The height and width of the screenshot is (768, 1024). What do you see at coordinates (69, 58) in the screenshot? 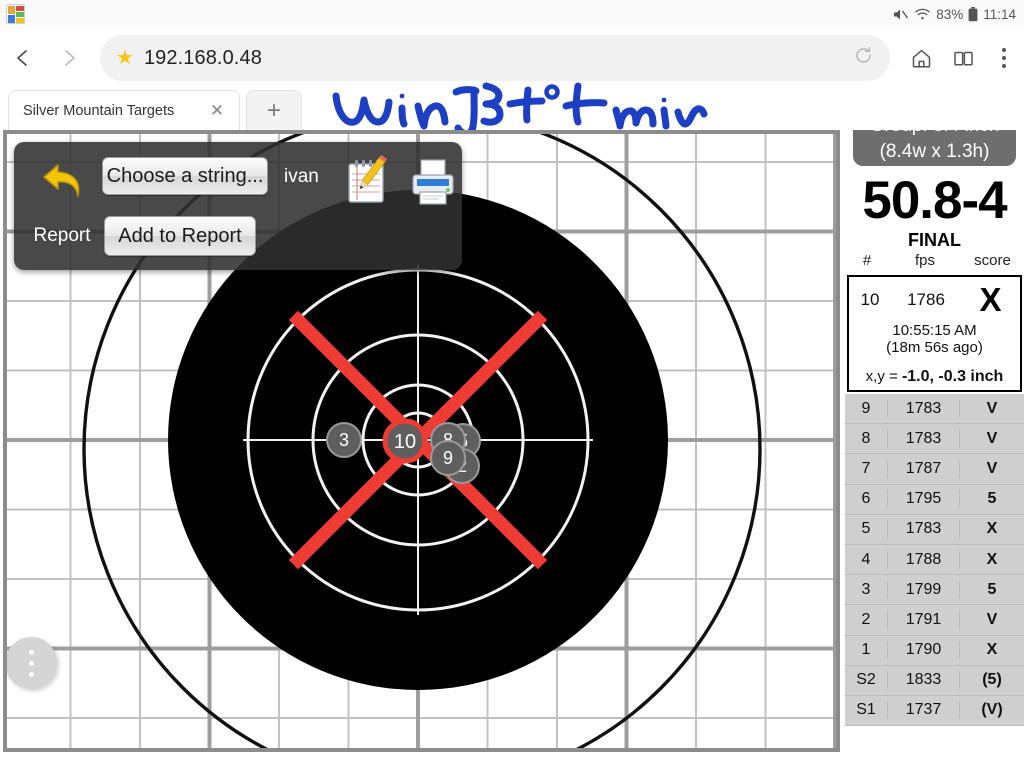
I see `forward-arrow-icon` at bounding box center [69, 58].